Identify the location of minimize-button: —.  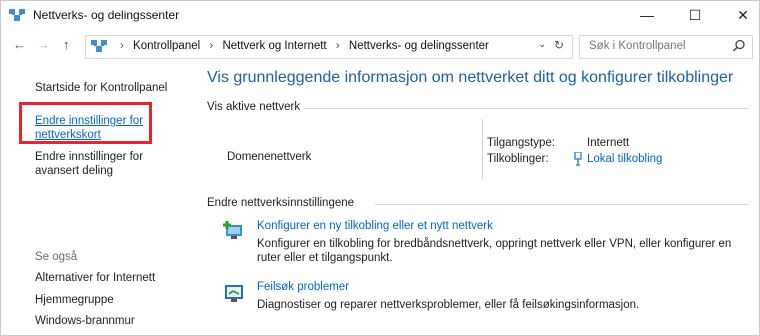
(647, 15).